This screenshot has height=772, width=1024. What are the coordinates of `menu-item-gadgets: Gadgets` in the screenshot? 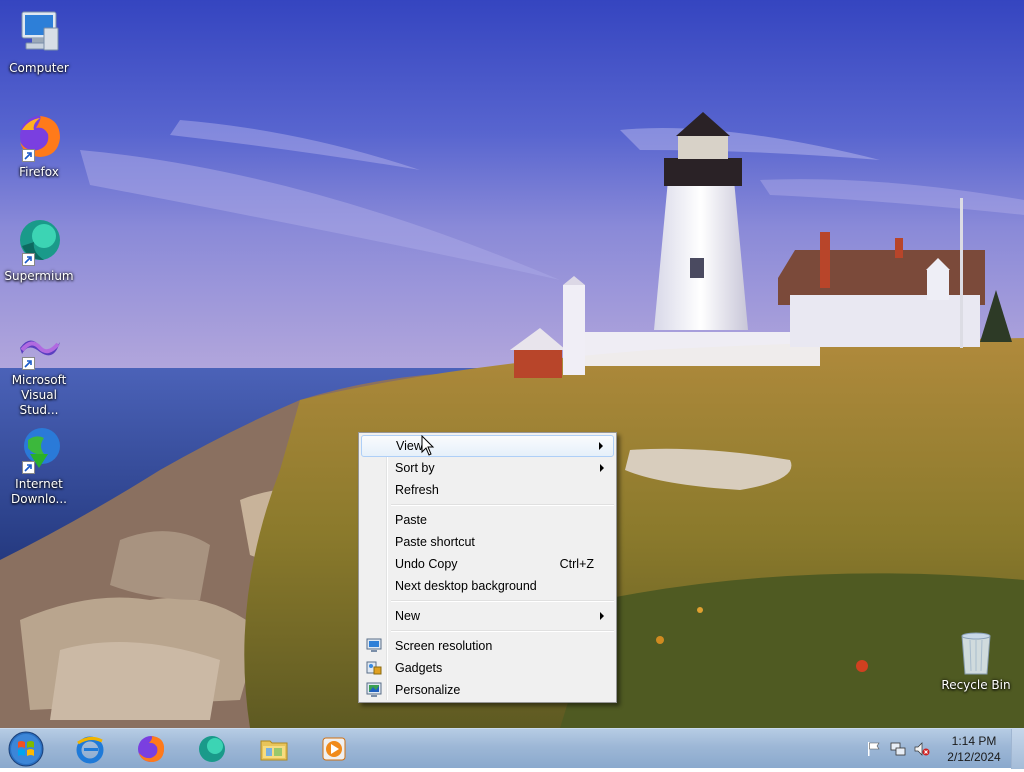 It's located at (487, 668).